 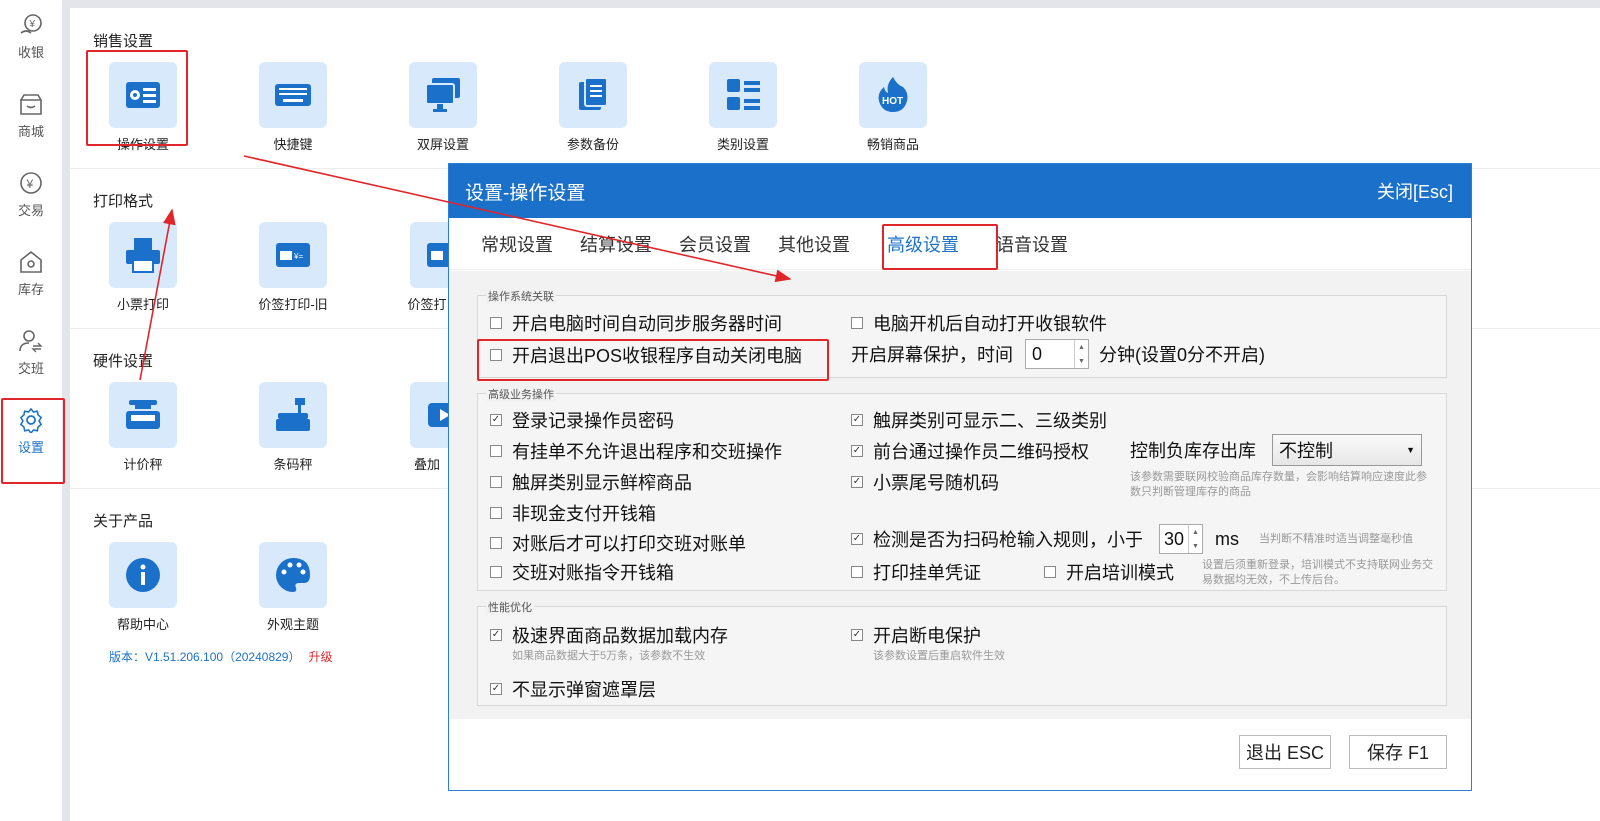 What do you see at coordinates (31, 196) in the screenshot?
I see `sidebar-item-trade: ¥ 交易` at bounding box center [31, 196].